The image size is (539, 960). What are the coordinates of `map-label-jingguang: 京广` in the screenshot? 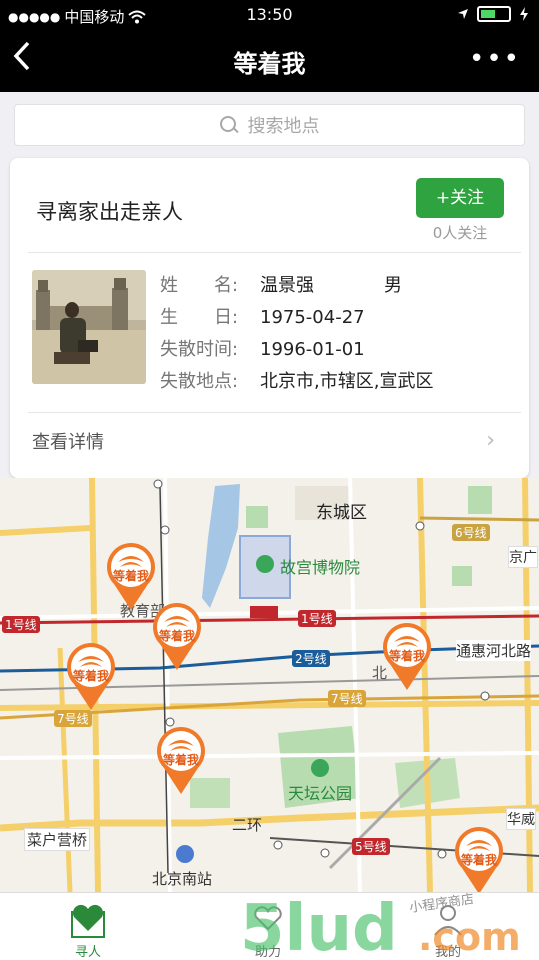 It's located at (523, 557).